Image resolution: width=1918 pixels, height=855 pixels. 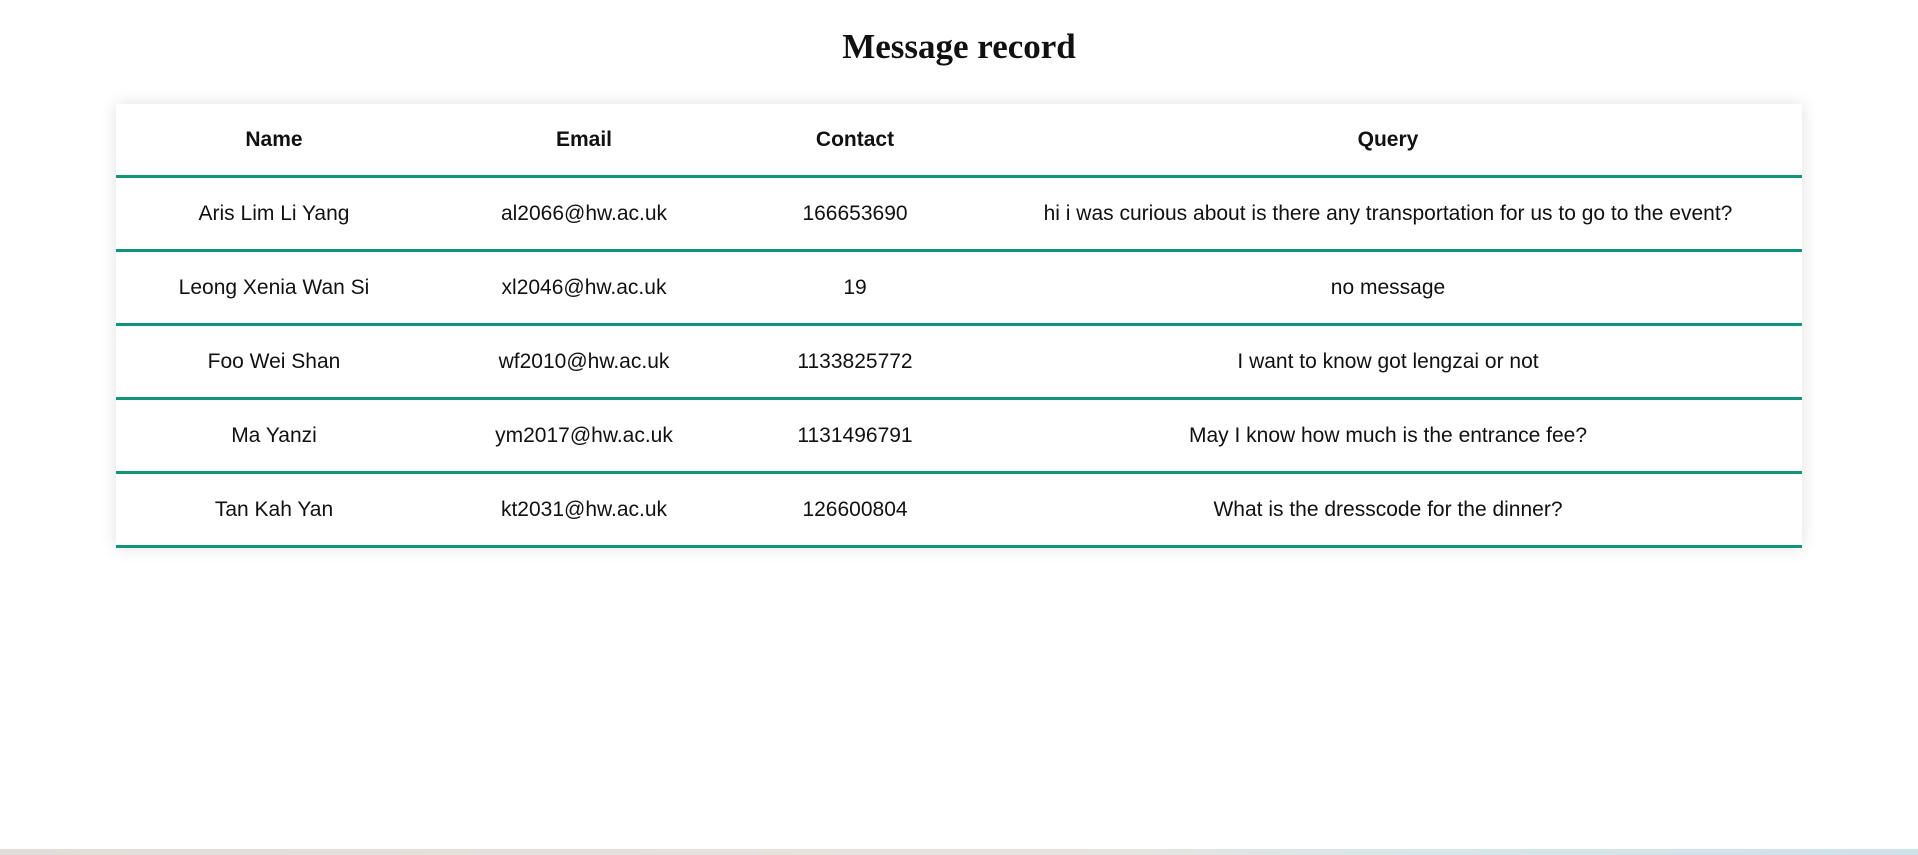 I want to click on cell-email: wf2010@hw.ac.uk, so click(x=584, y=362).